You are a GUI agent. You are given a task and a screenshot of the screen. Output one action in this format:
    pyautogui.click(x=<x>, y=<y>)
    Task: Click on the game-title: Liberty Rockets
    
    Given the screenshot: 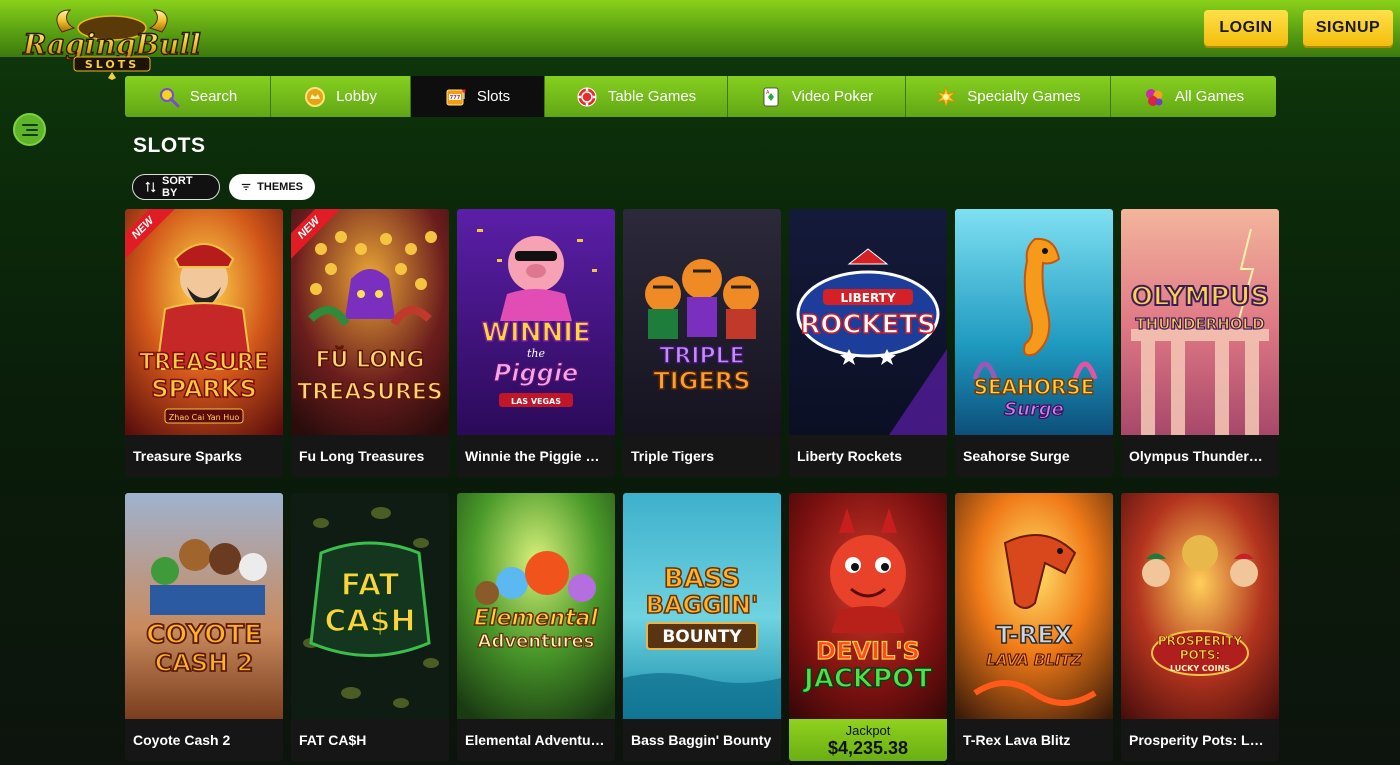 What is the action you would take?
    pyautogui.click(x=868, y=456)
    